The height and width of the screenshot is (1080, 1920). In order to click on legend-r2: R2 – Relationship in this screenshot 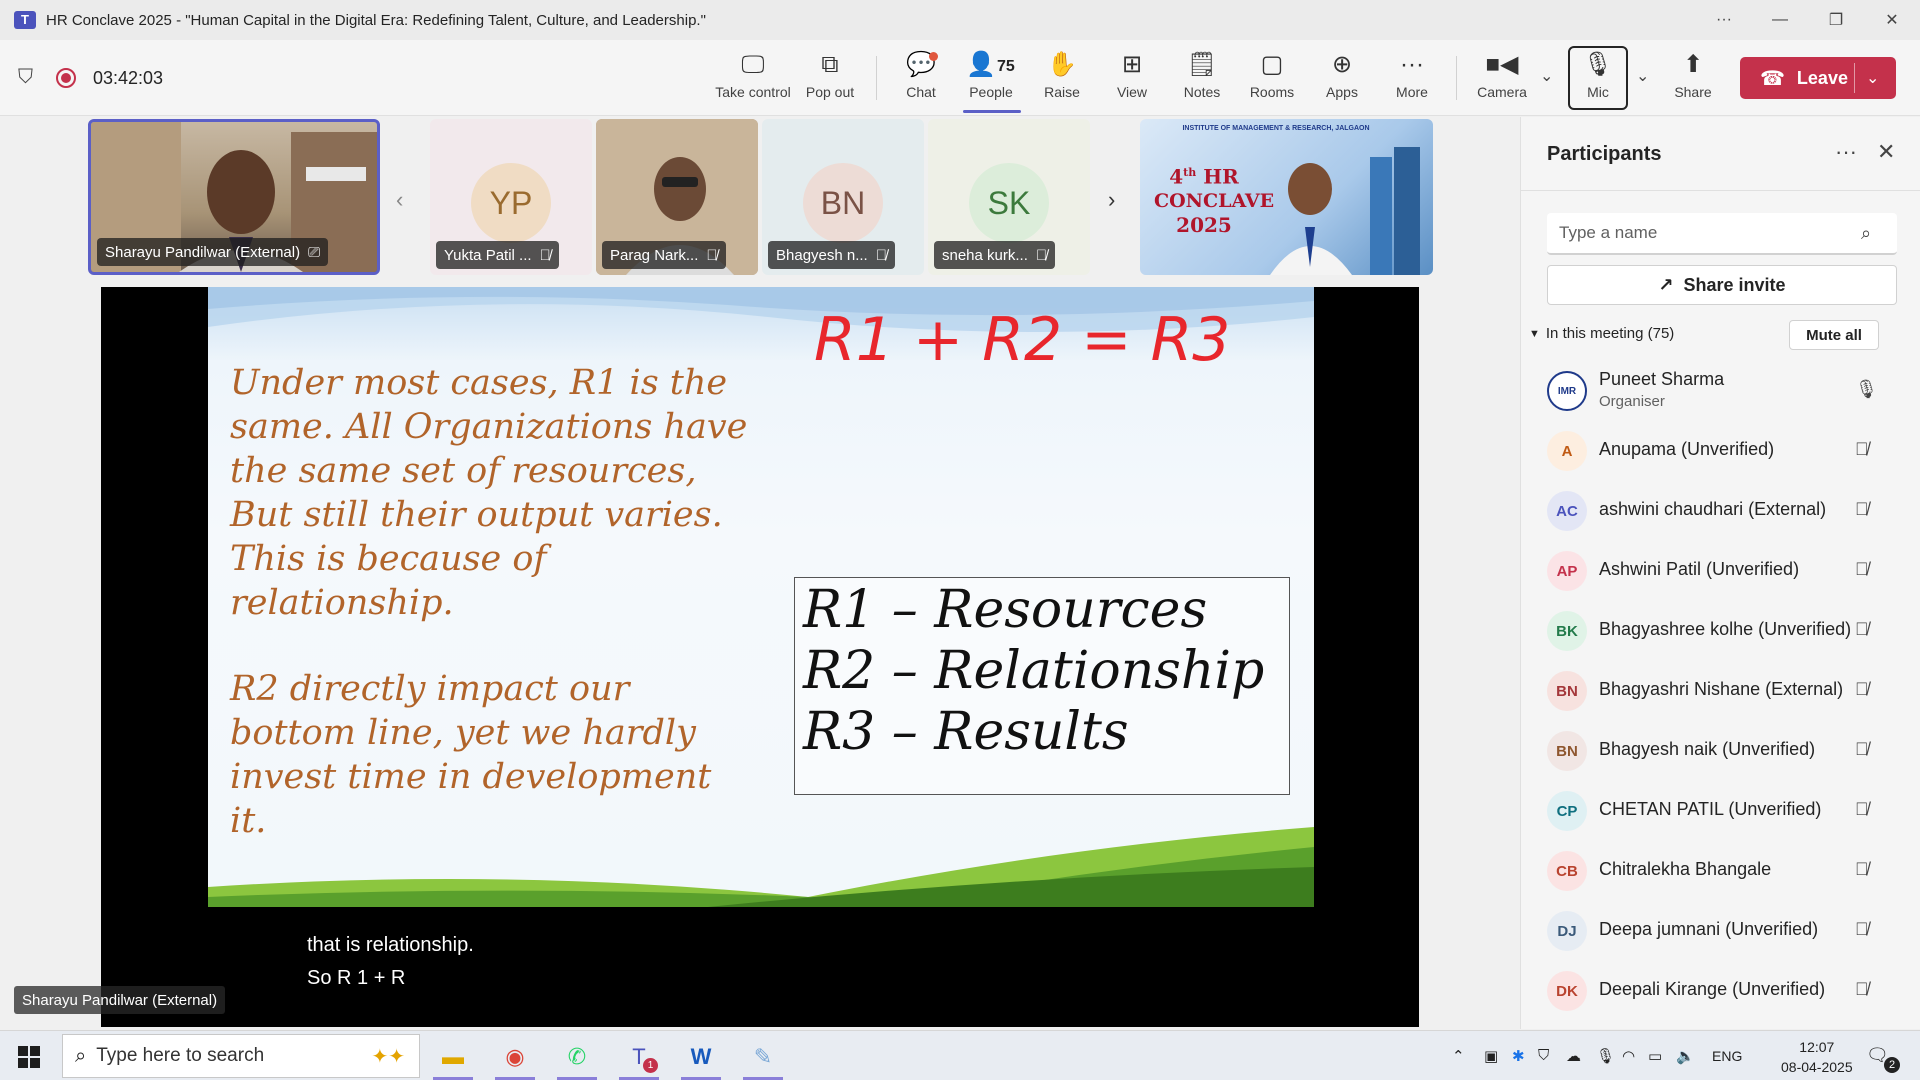, I will do `click(1034, 671)`.